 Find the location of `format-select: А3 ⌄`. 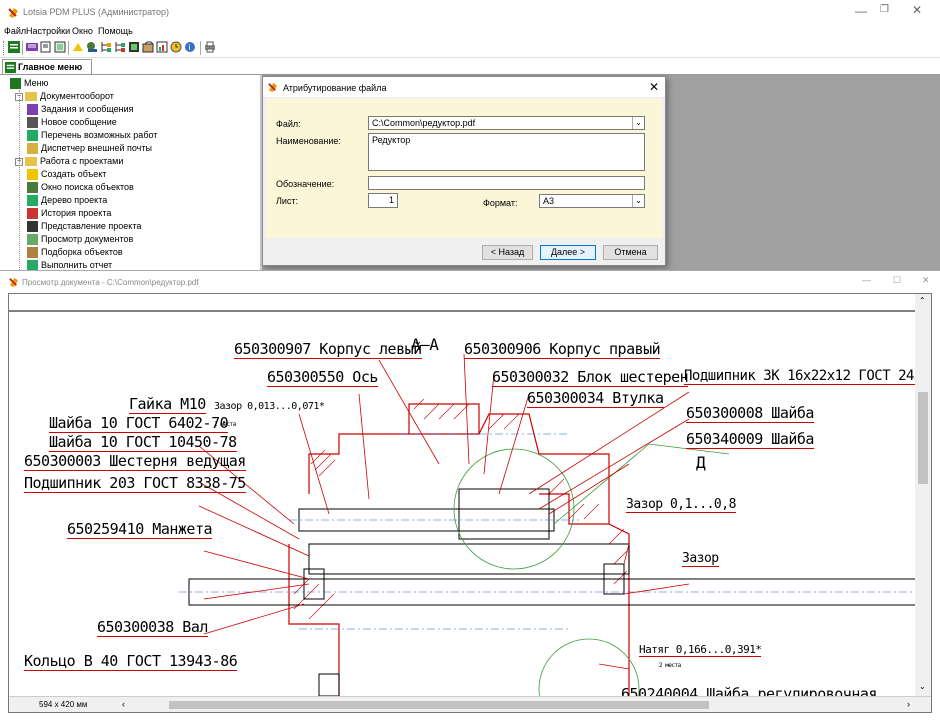

format-select: А3 ⌄ is located at coordinates (592, 201).